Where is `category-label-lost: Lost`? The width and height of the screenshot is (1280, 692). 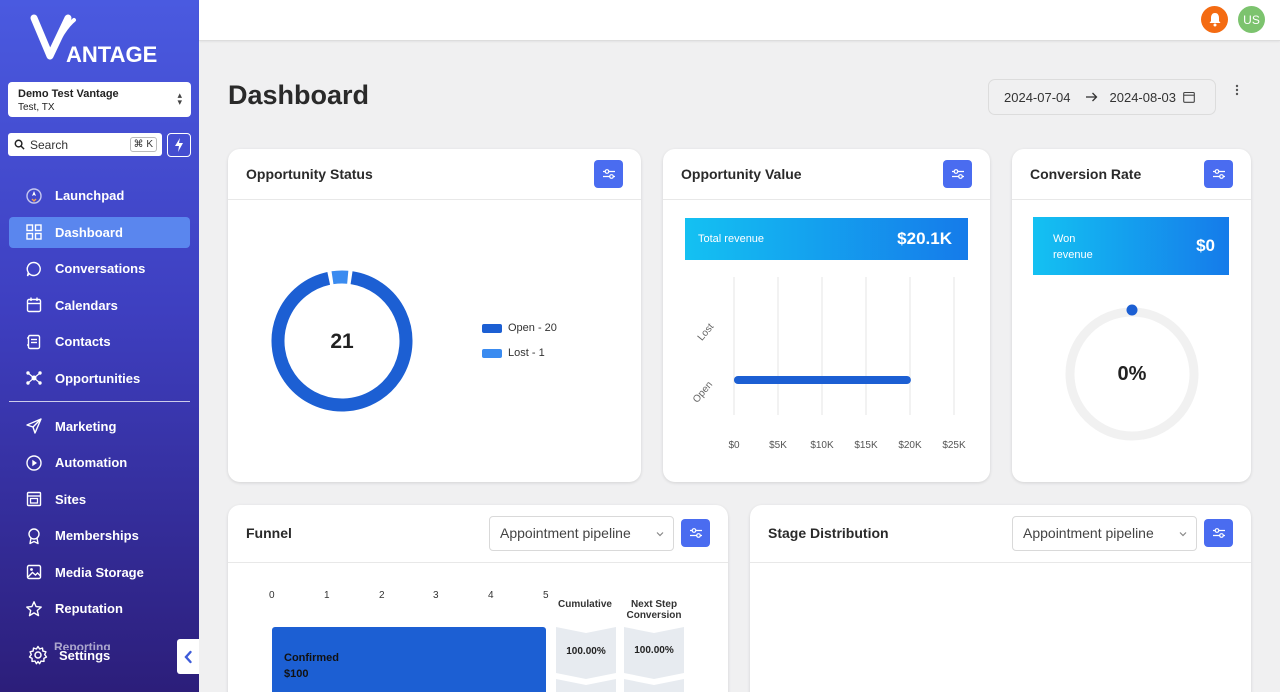
category-label-lost: Lost is located at coordinates (706, 332).